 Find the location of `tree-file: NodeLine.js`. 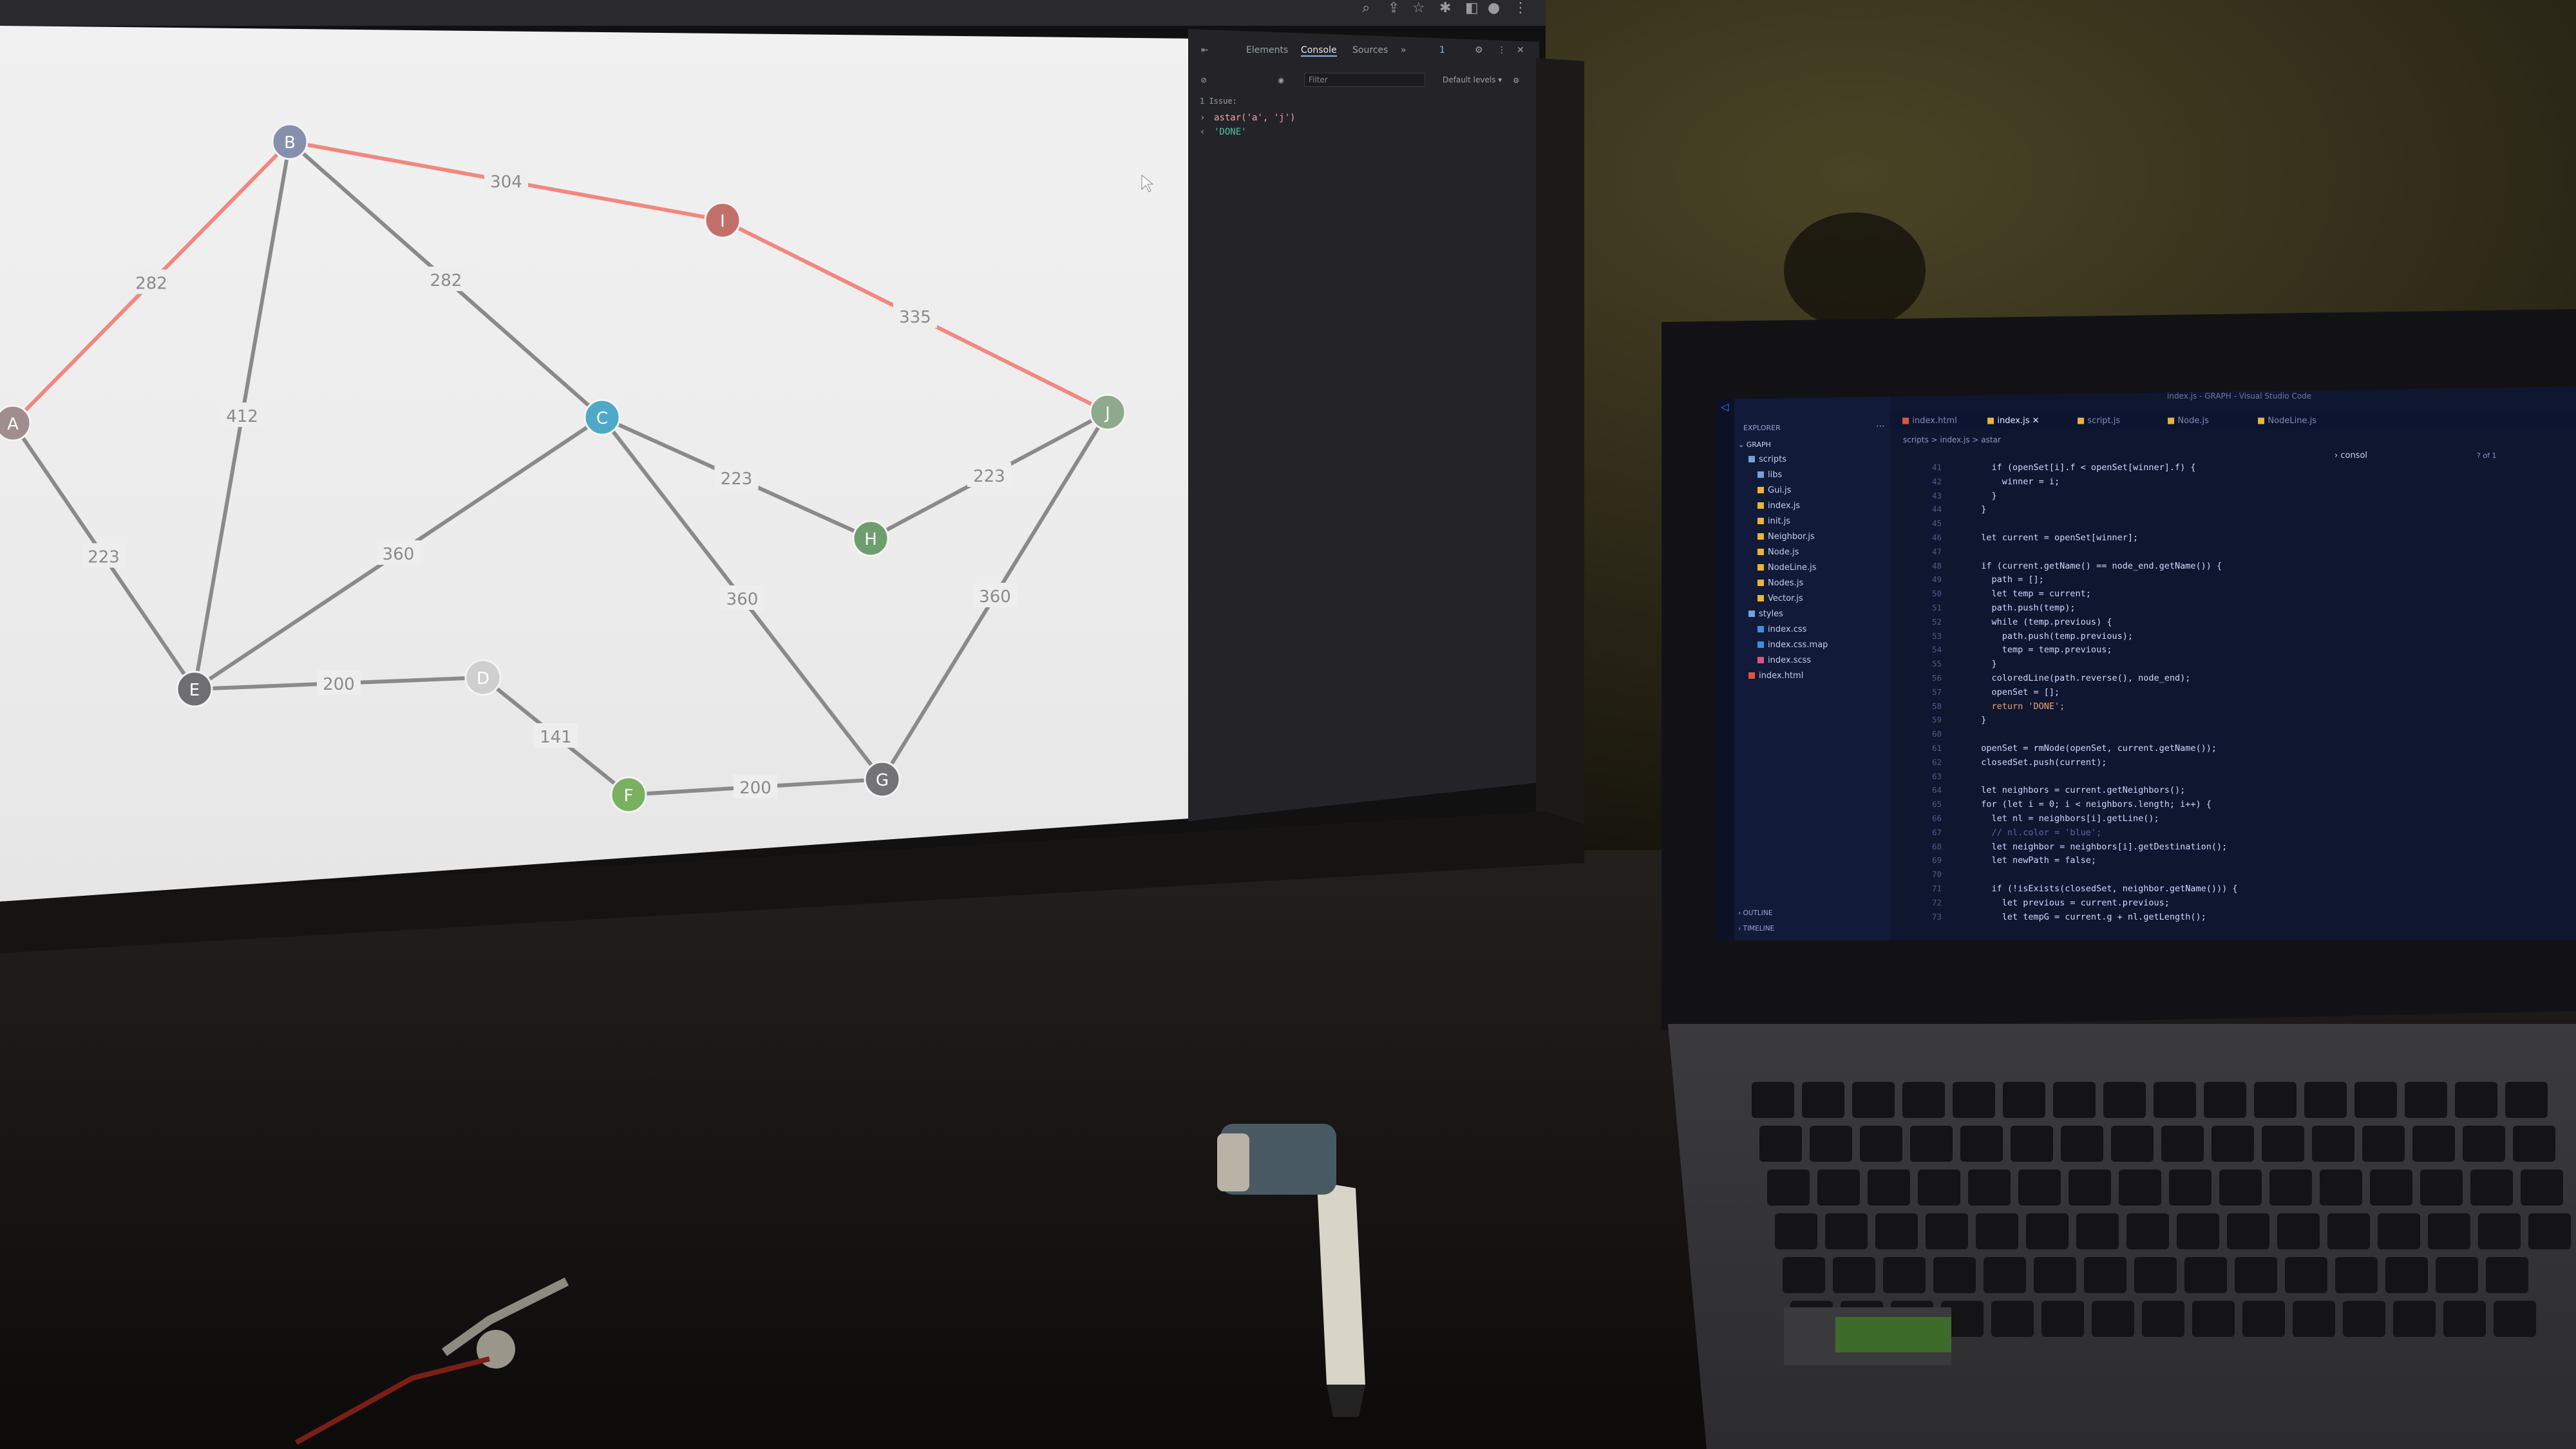

tree-file: NodeLine.js is located at coordinates (1787, 568).